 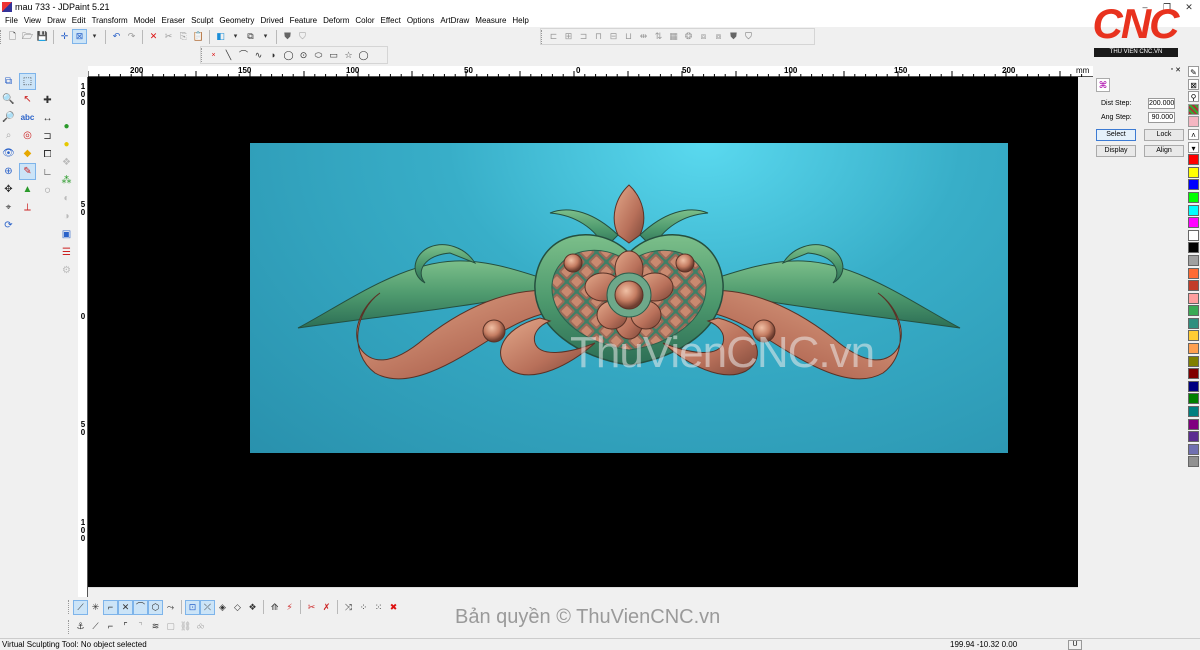 I want to click on light-bulb-green-icon: ●, so click(x=66, y=126).